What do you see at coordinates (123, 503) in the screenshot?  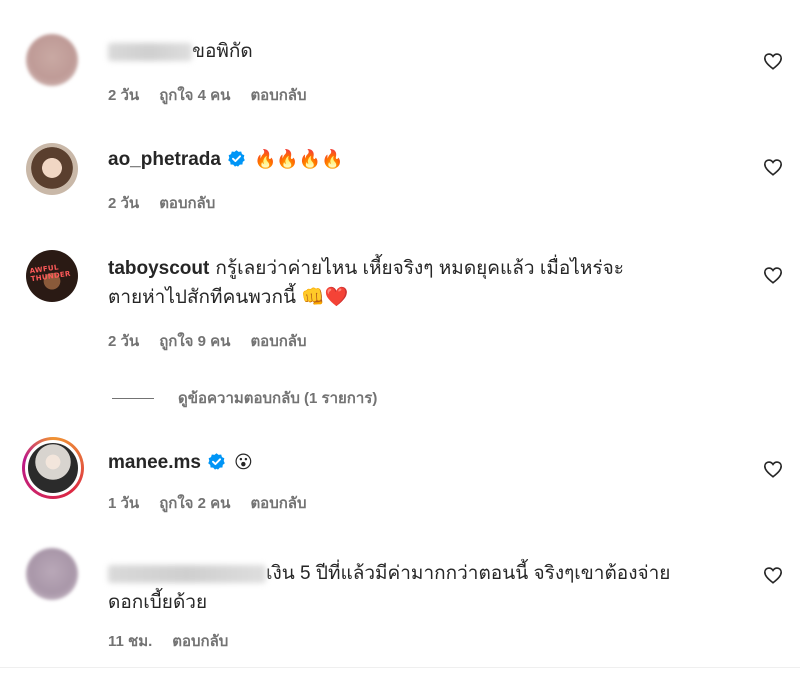 I see `comment-time: 1 วัน` at bounding box center [123, 503].